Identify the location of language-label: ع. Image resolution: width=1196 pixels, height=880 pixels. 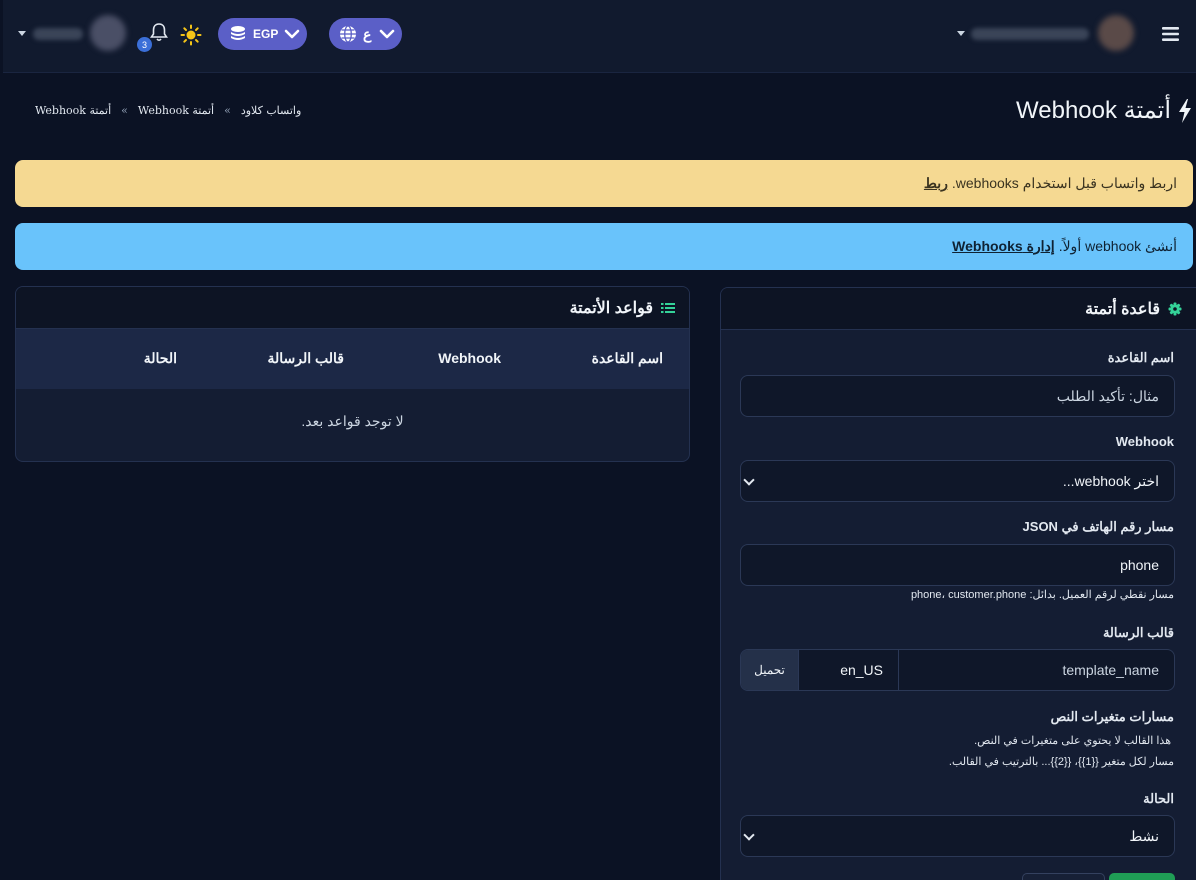
(367, 33).